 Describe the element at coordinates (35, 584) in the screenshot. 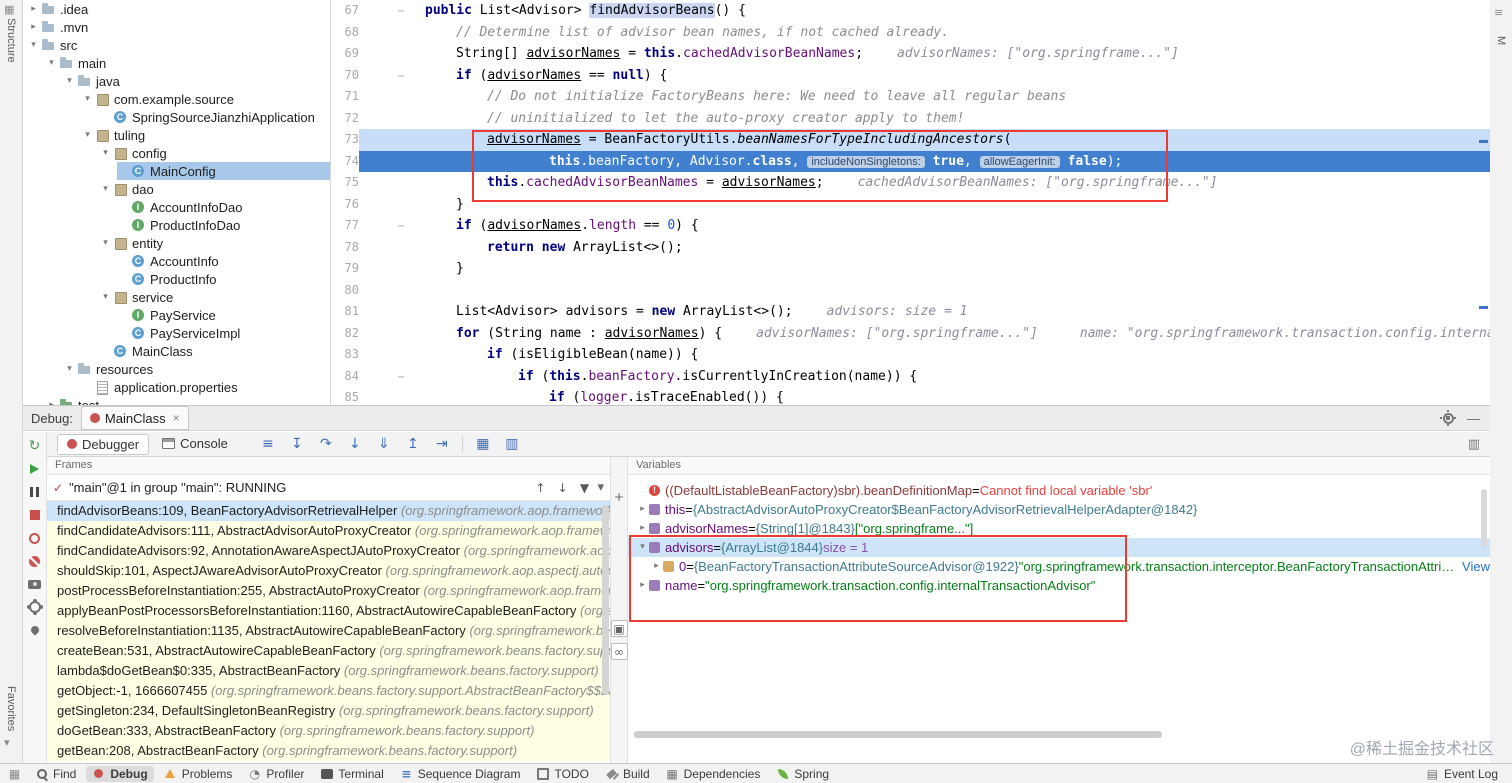

I see `thread-dump-icon` at that location.